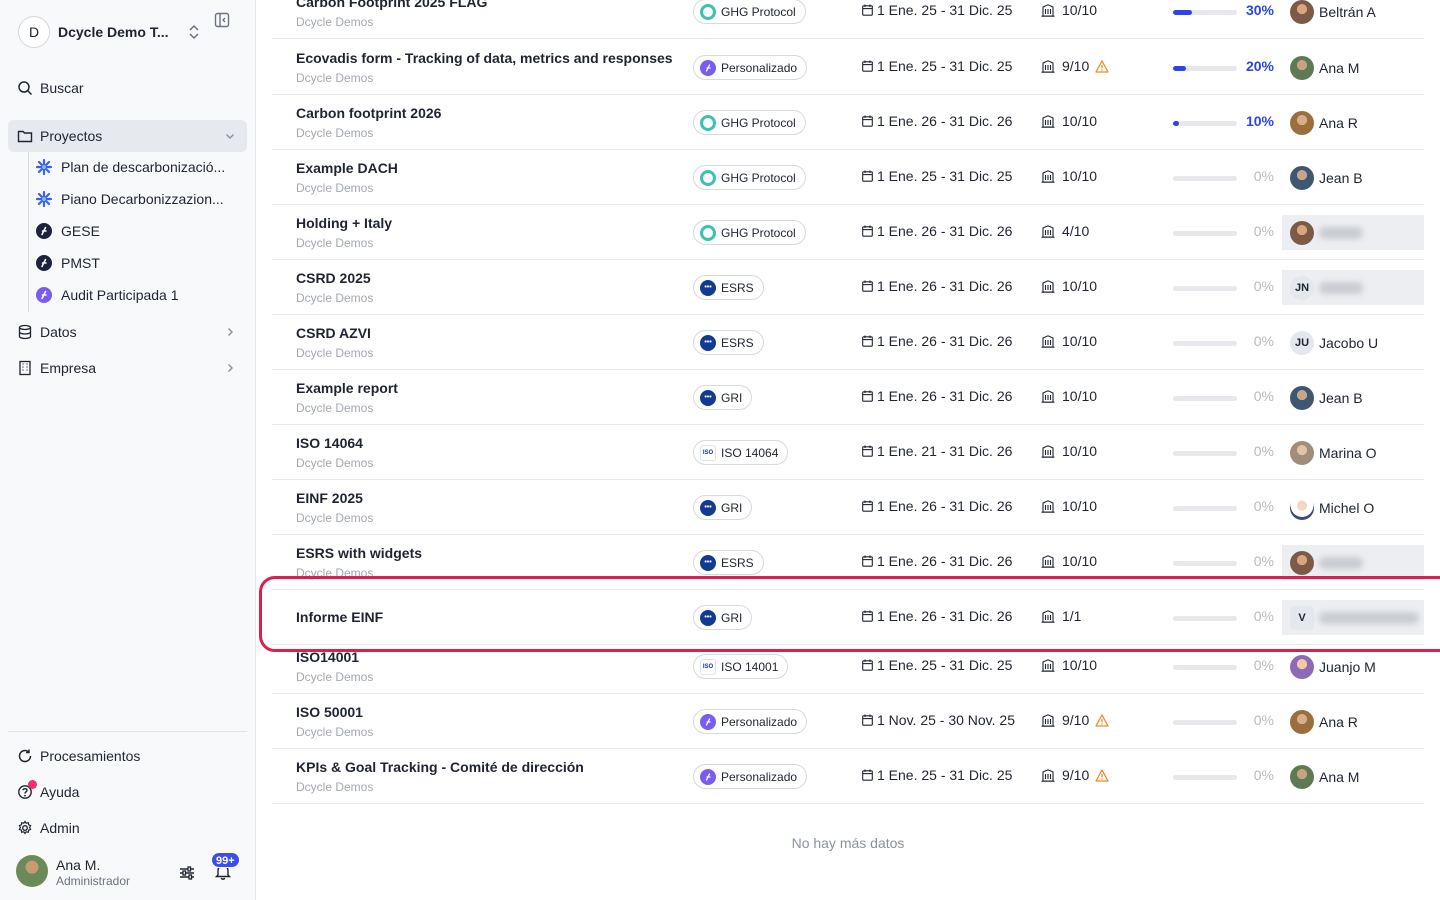 The image size is (1440, 900). Describe the element at coordinates (1353, 617) in the screenshot. I see `owner: V` at that location.